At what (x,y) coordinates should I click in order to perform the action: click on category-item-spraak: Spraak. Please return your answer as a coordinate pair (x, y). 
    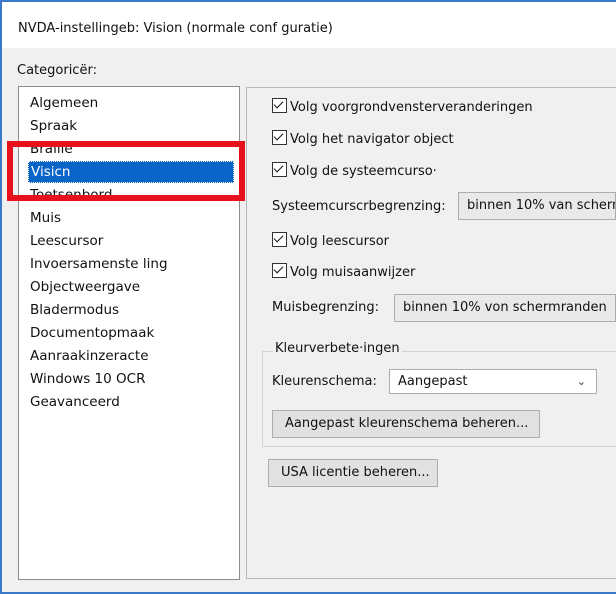
    Looking at the image, I should click on (53, 126).